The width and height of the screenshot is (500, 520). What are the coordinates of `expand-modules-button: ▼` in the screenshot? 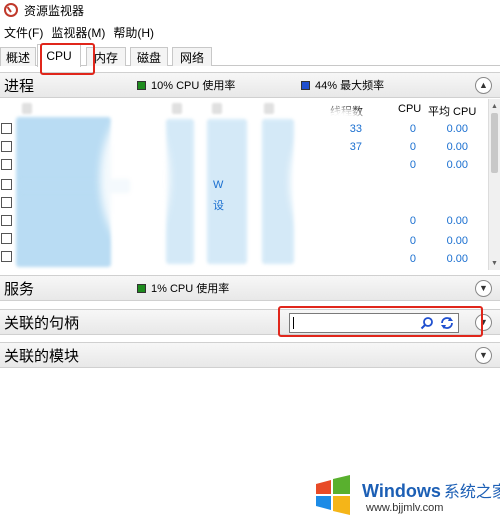 It's located at (483, 355).